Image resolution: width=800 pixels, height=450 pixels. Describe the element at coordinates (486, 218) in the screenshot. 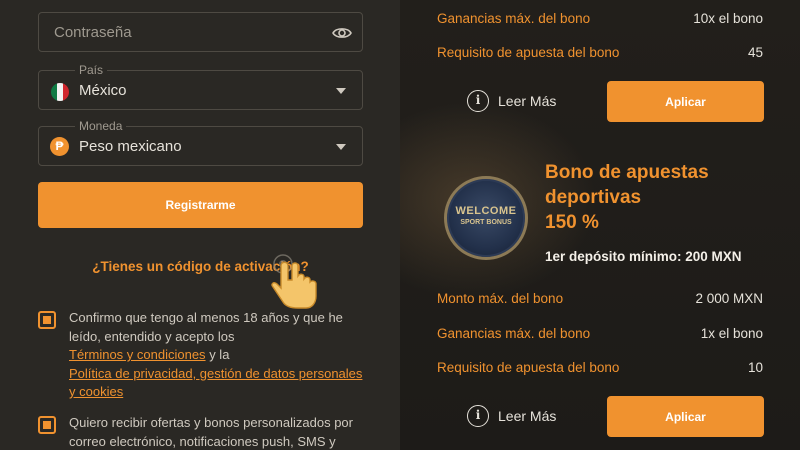

I see `welcome-sport-bonus-badge: WELCOME SPORT BONUS` at that location.